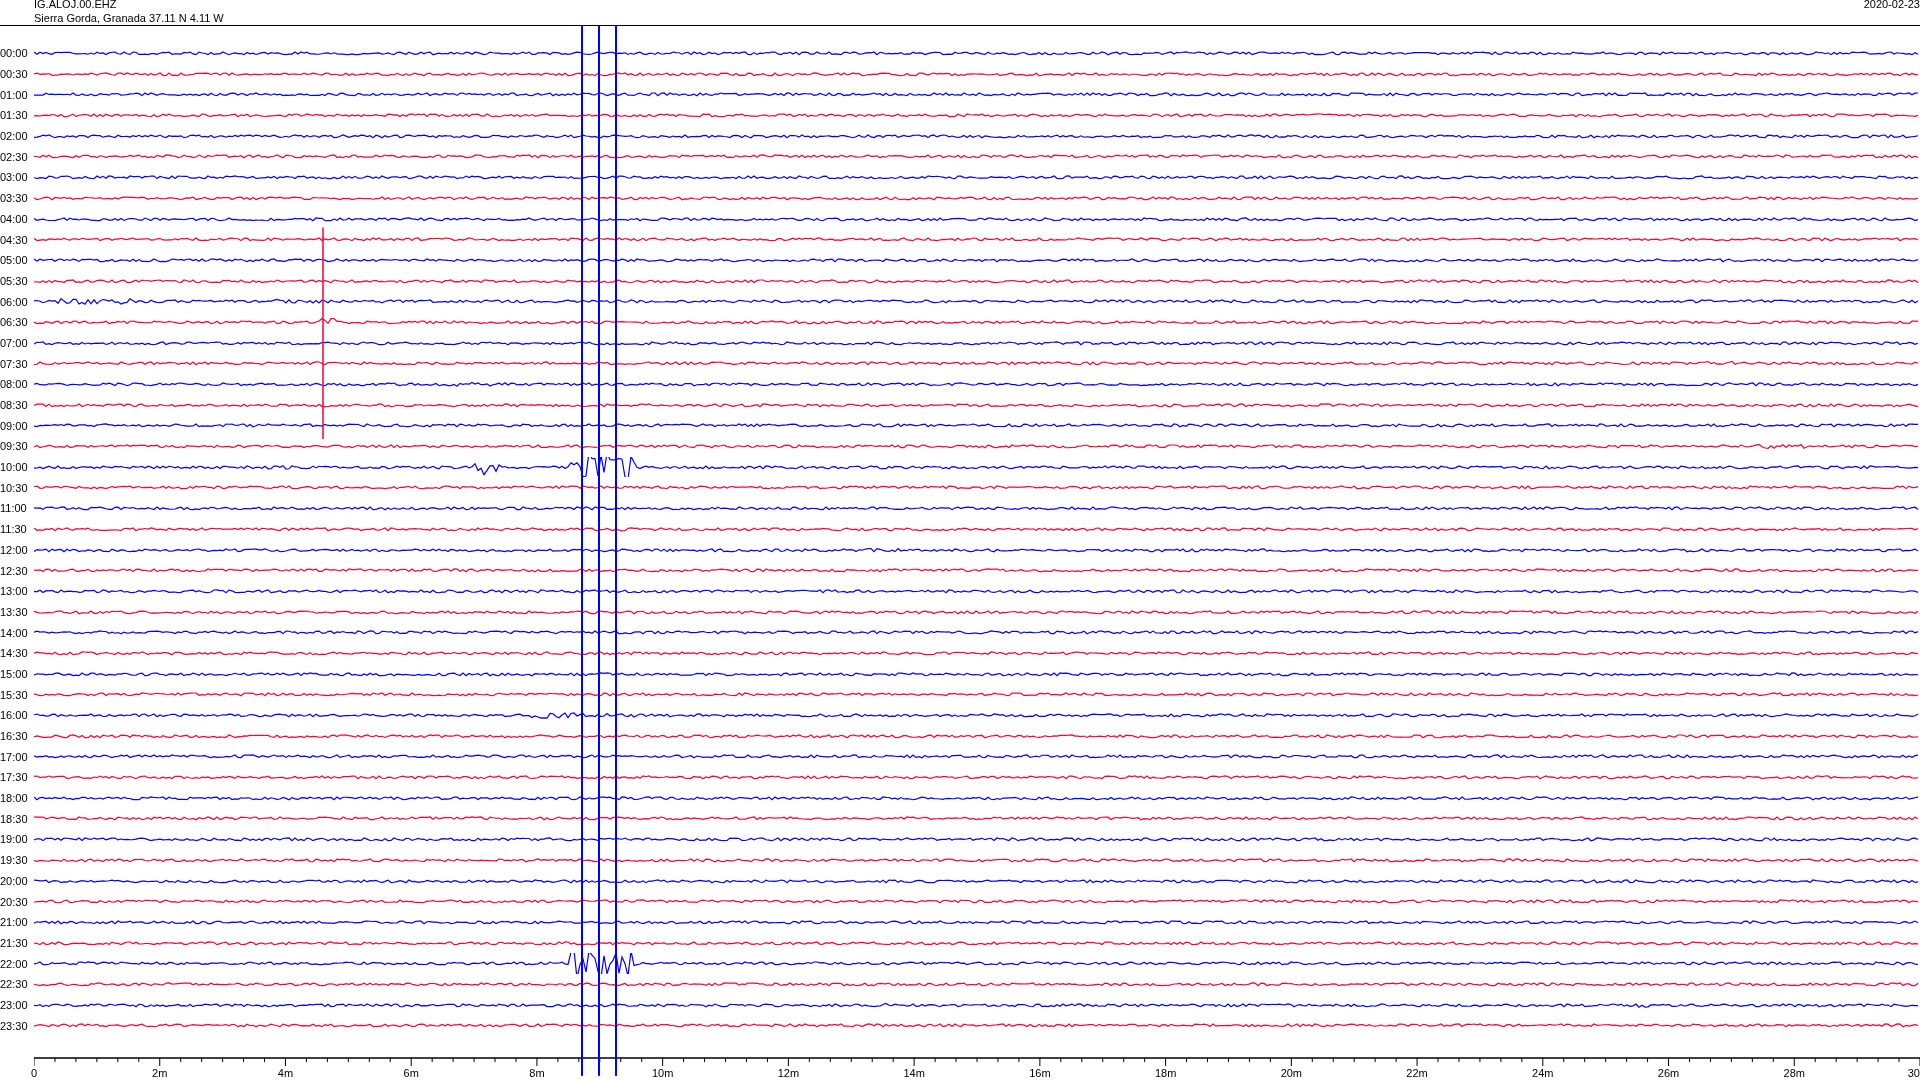  Describe the element at coordinates (788, 1073) in the screenshot. I see `axis-label: 12m` at that location.